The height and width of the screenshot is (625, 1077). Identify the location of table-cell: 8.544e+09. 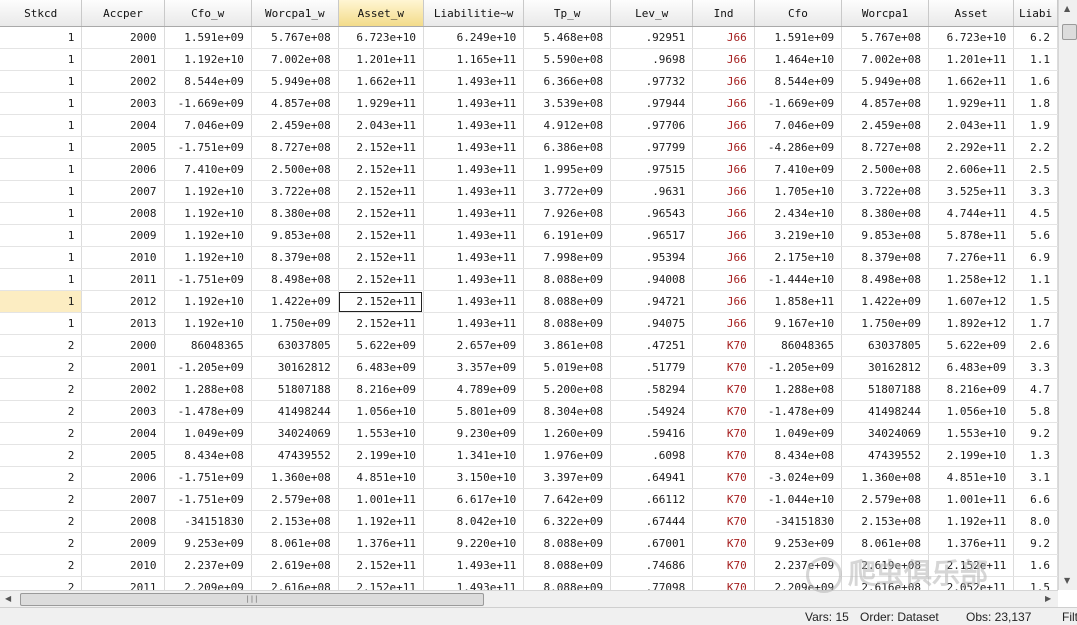
(208, 81).